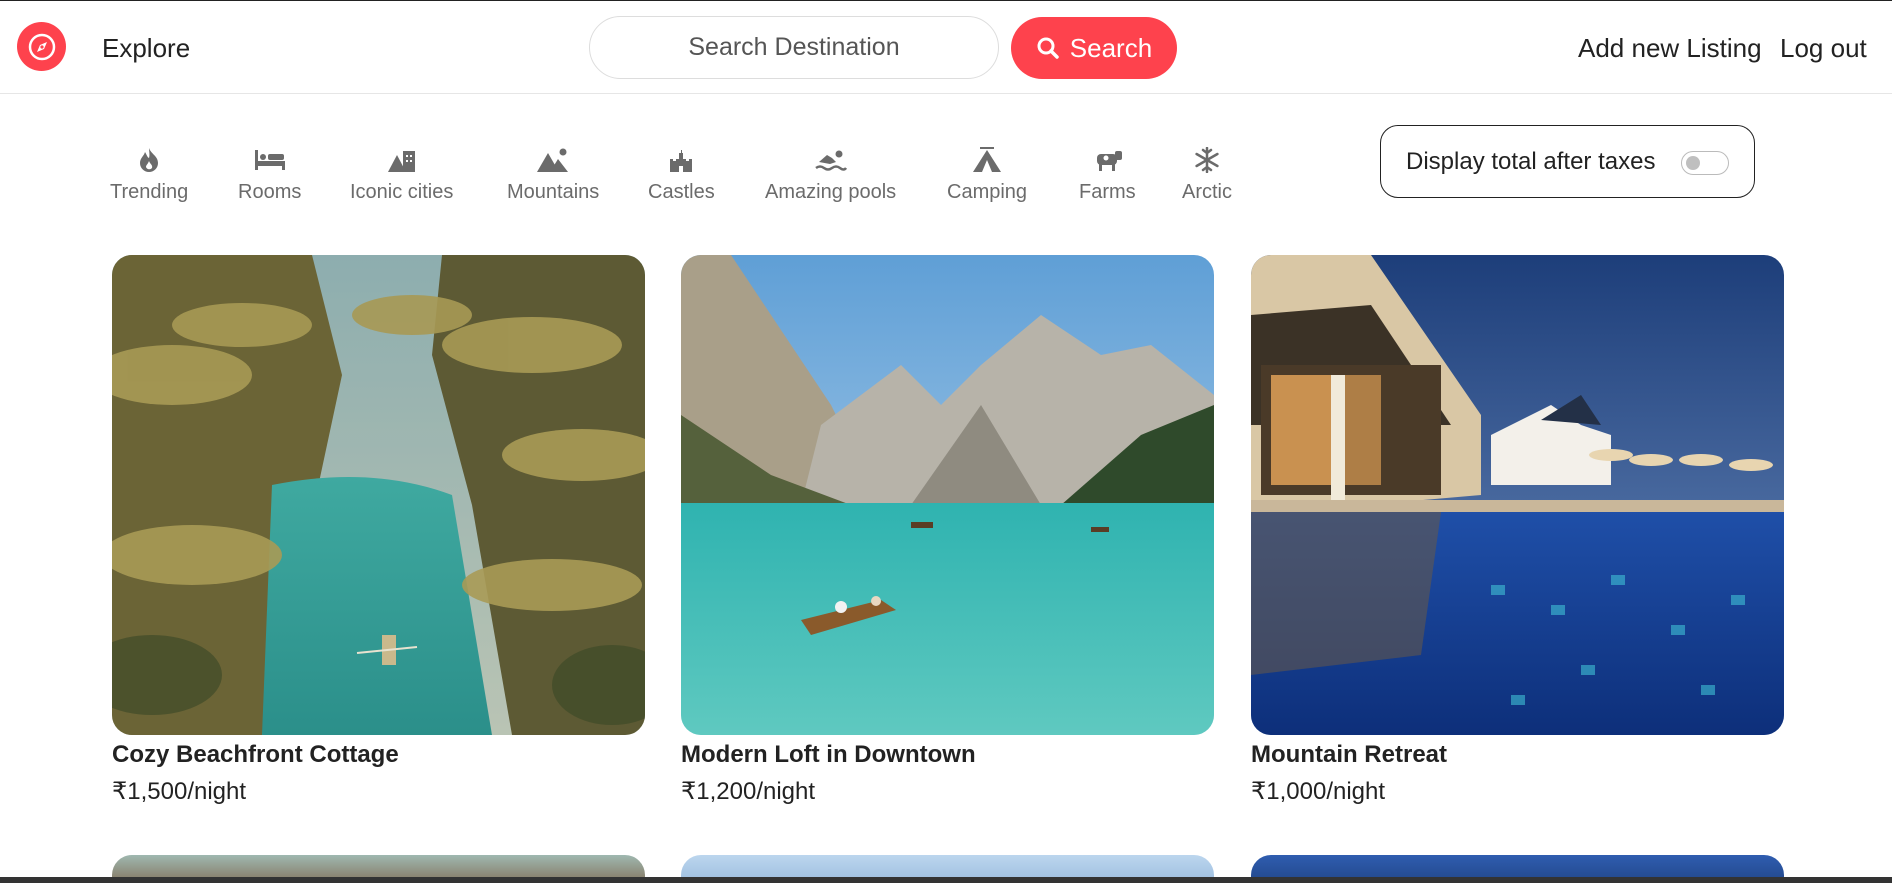 Image resolution: width=1892 pixels, height=883 pixels. I want to click on filter-arctic: Arctic, so click(1207, 174).